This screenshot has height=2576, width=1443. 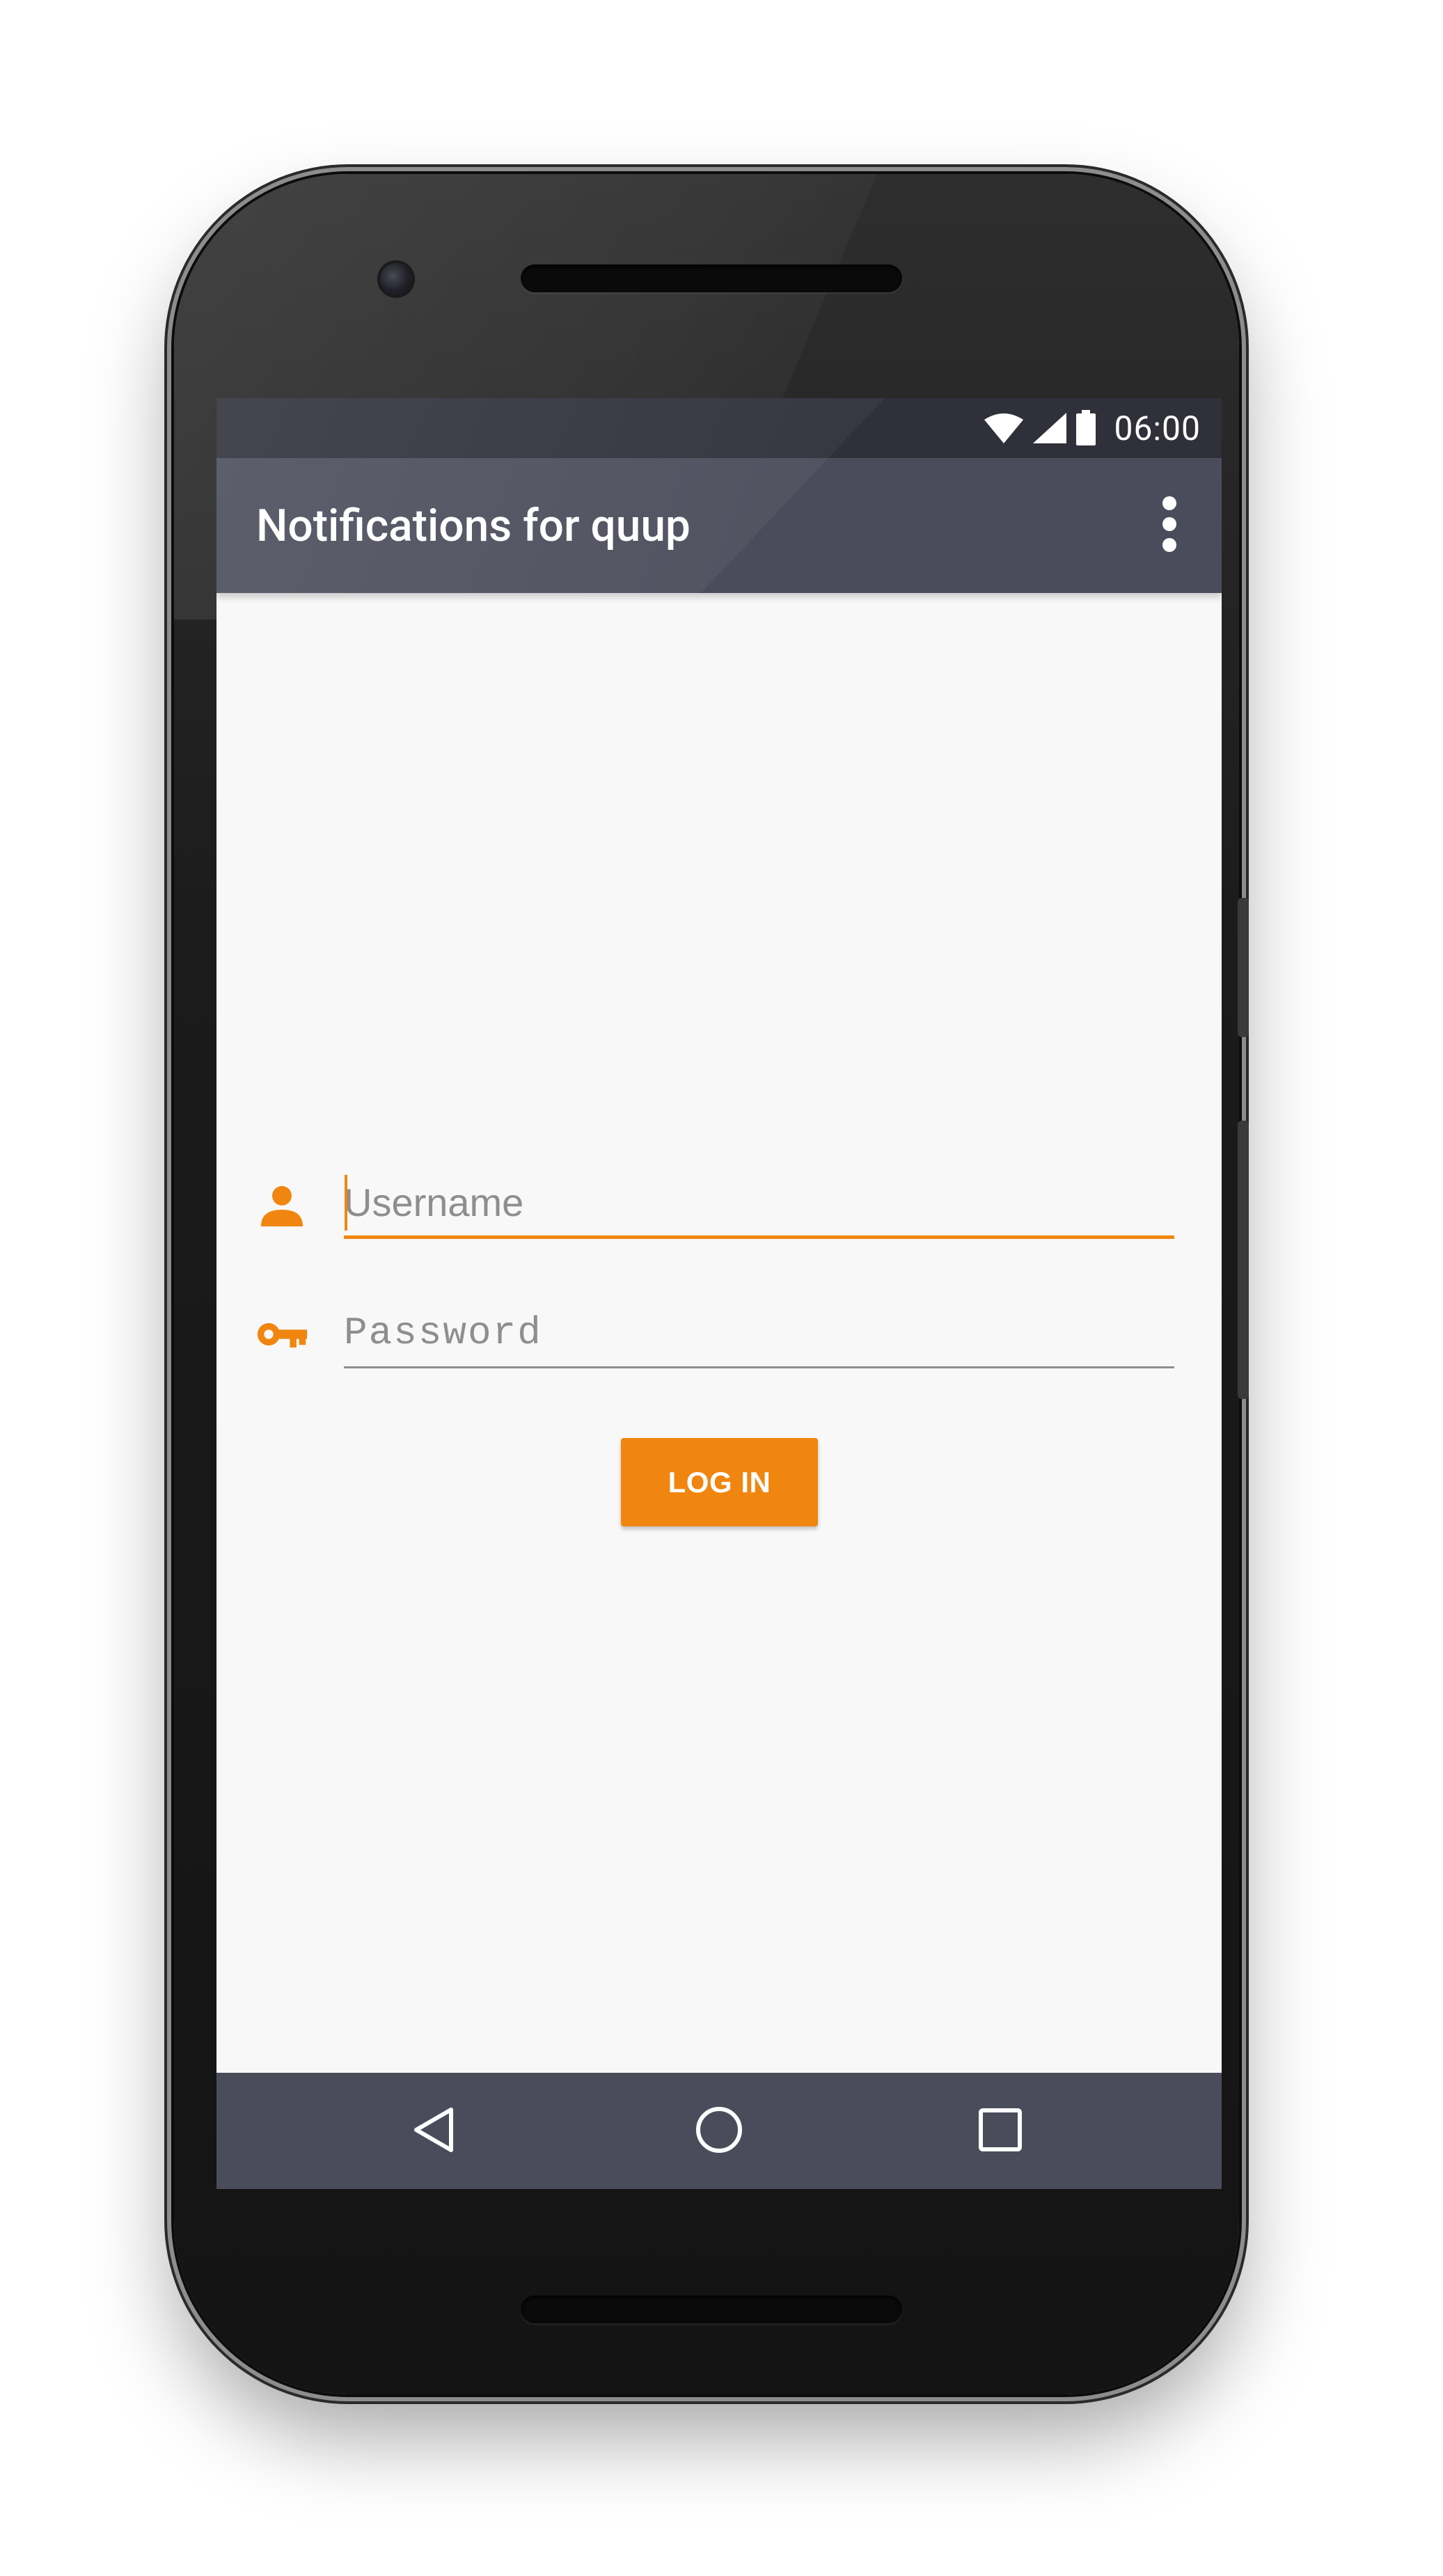 What do you see at coordinates (719, 1482) in the screenshot?
I see `login-button: LOG IN` at bounding box center [719, 1482].